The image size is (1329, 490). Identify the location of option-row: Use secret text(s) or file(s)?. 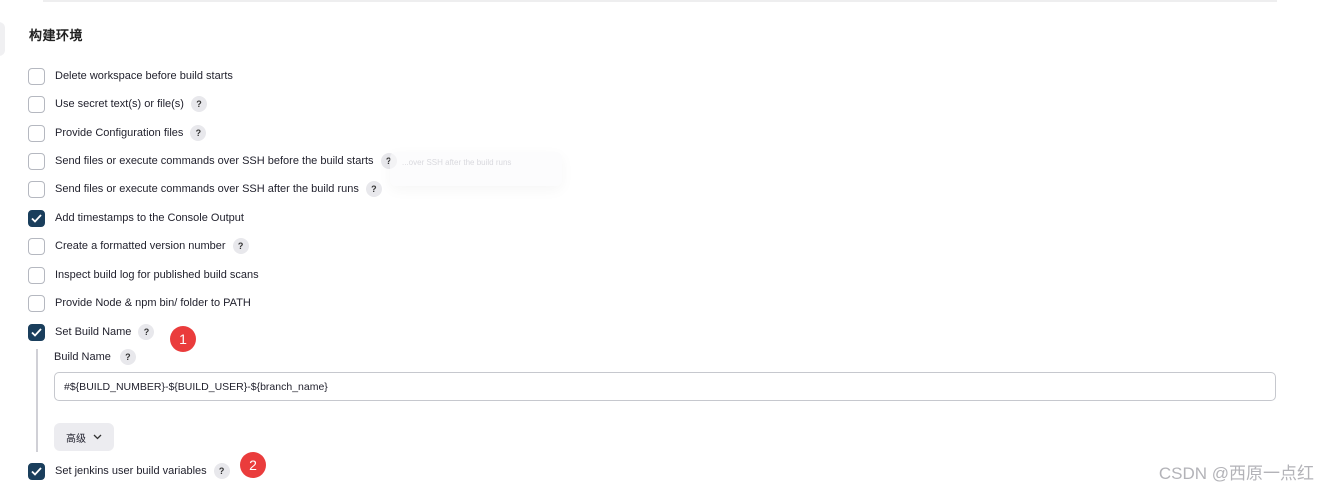
(117, 104).